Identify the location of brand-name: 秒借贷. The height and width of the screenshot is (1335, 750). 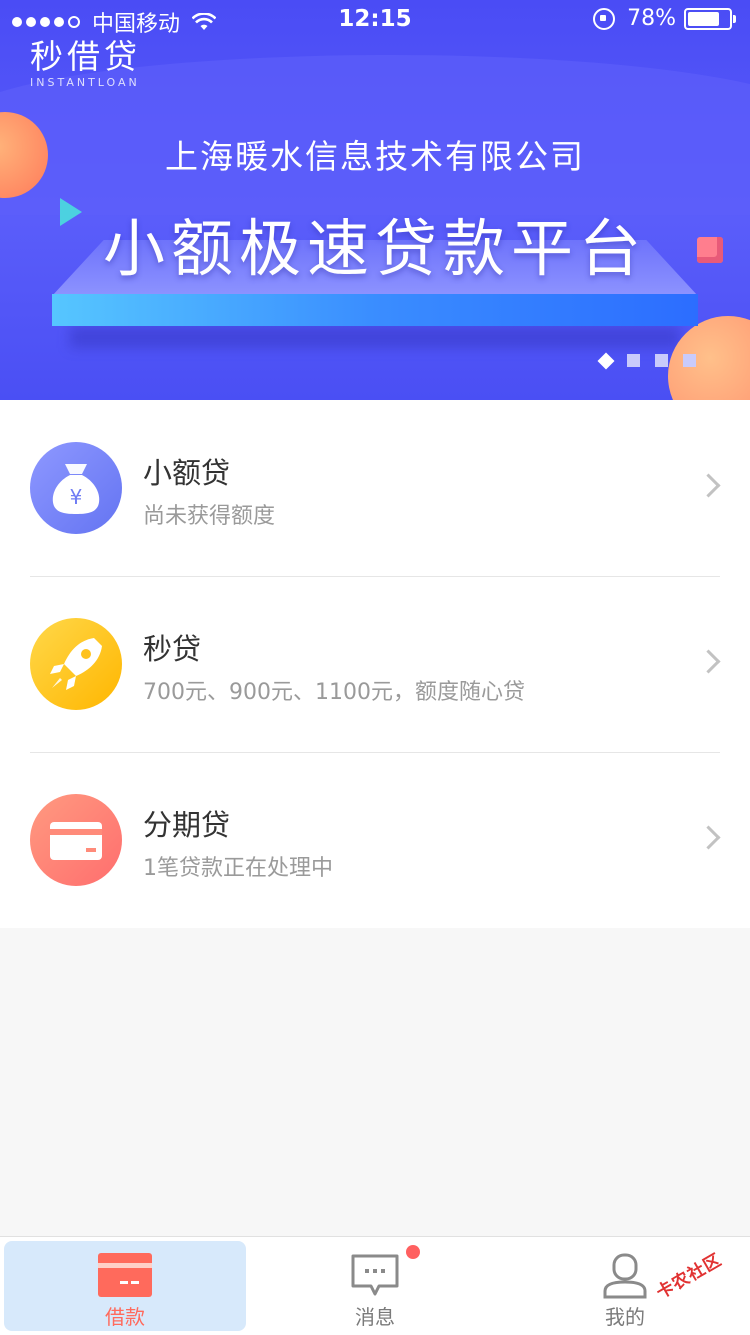
(85, 56).